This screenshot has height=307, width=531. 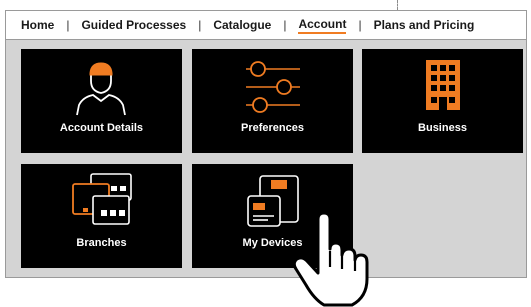 What do you see at coordinates (133, 25) in the screenshot?
I see `nav-item-guided-processes: Guided Processes` at bounding box center [133, 25].